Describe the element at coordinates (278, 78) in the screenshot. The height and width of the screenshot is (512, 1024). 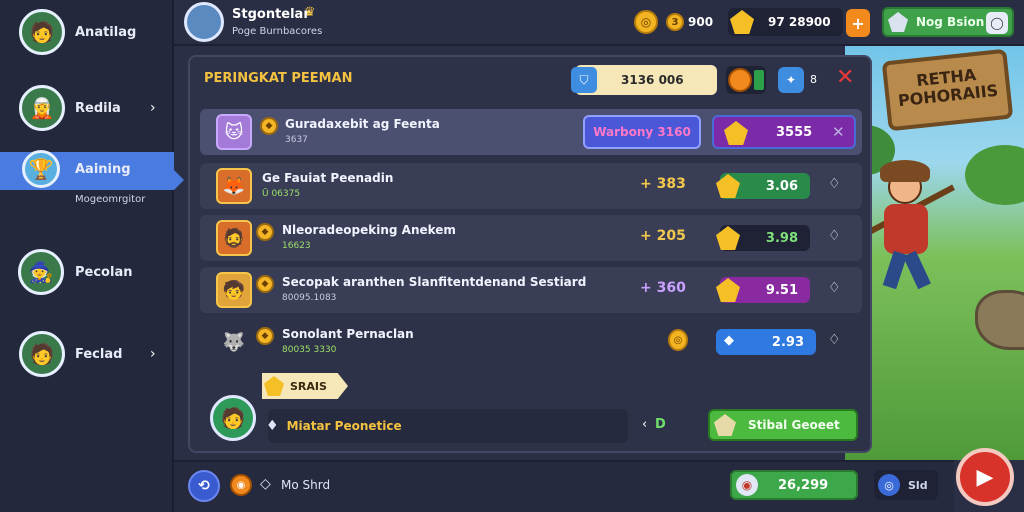
I see `panel-title: PERINGKAT PEEMAN` at that location.